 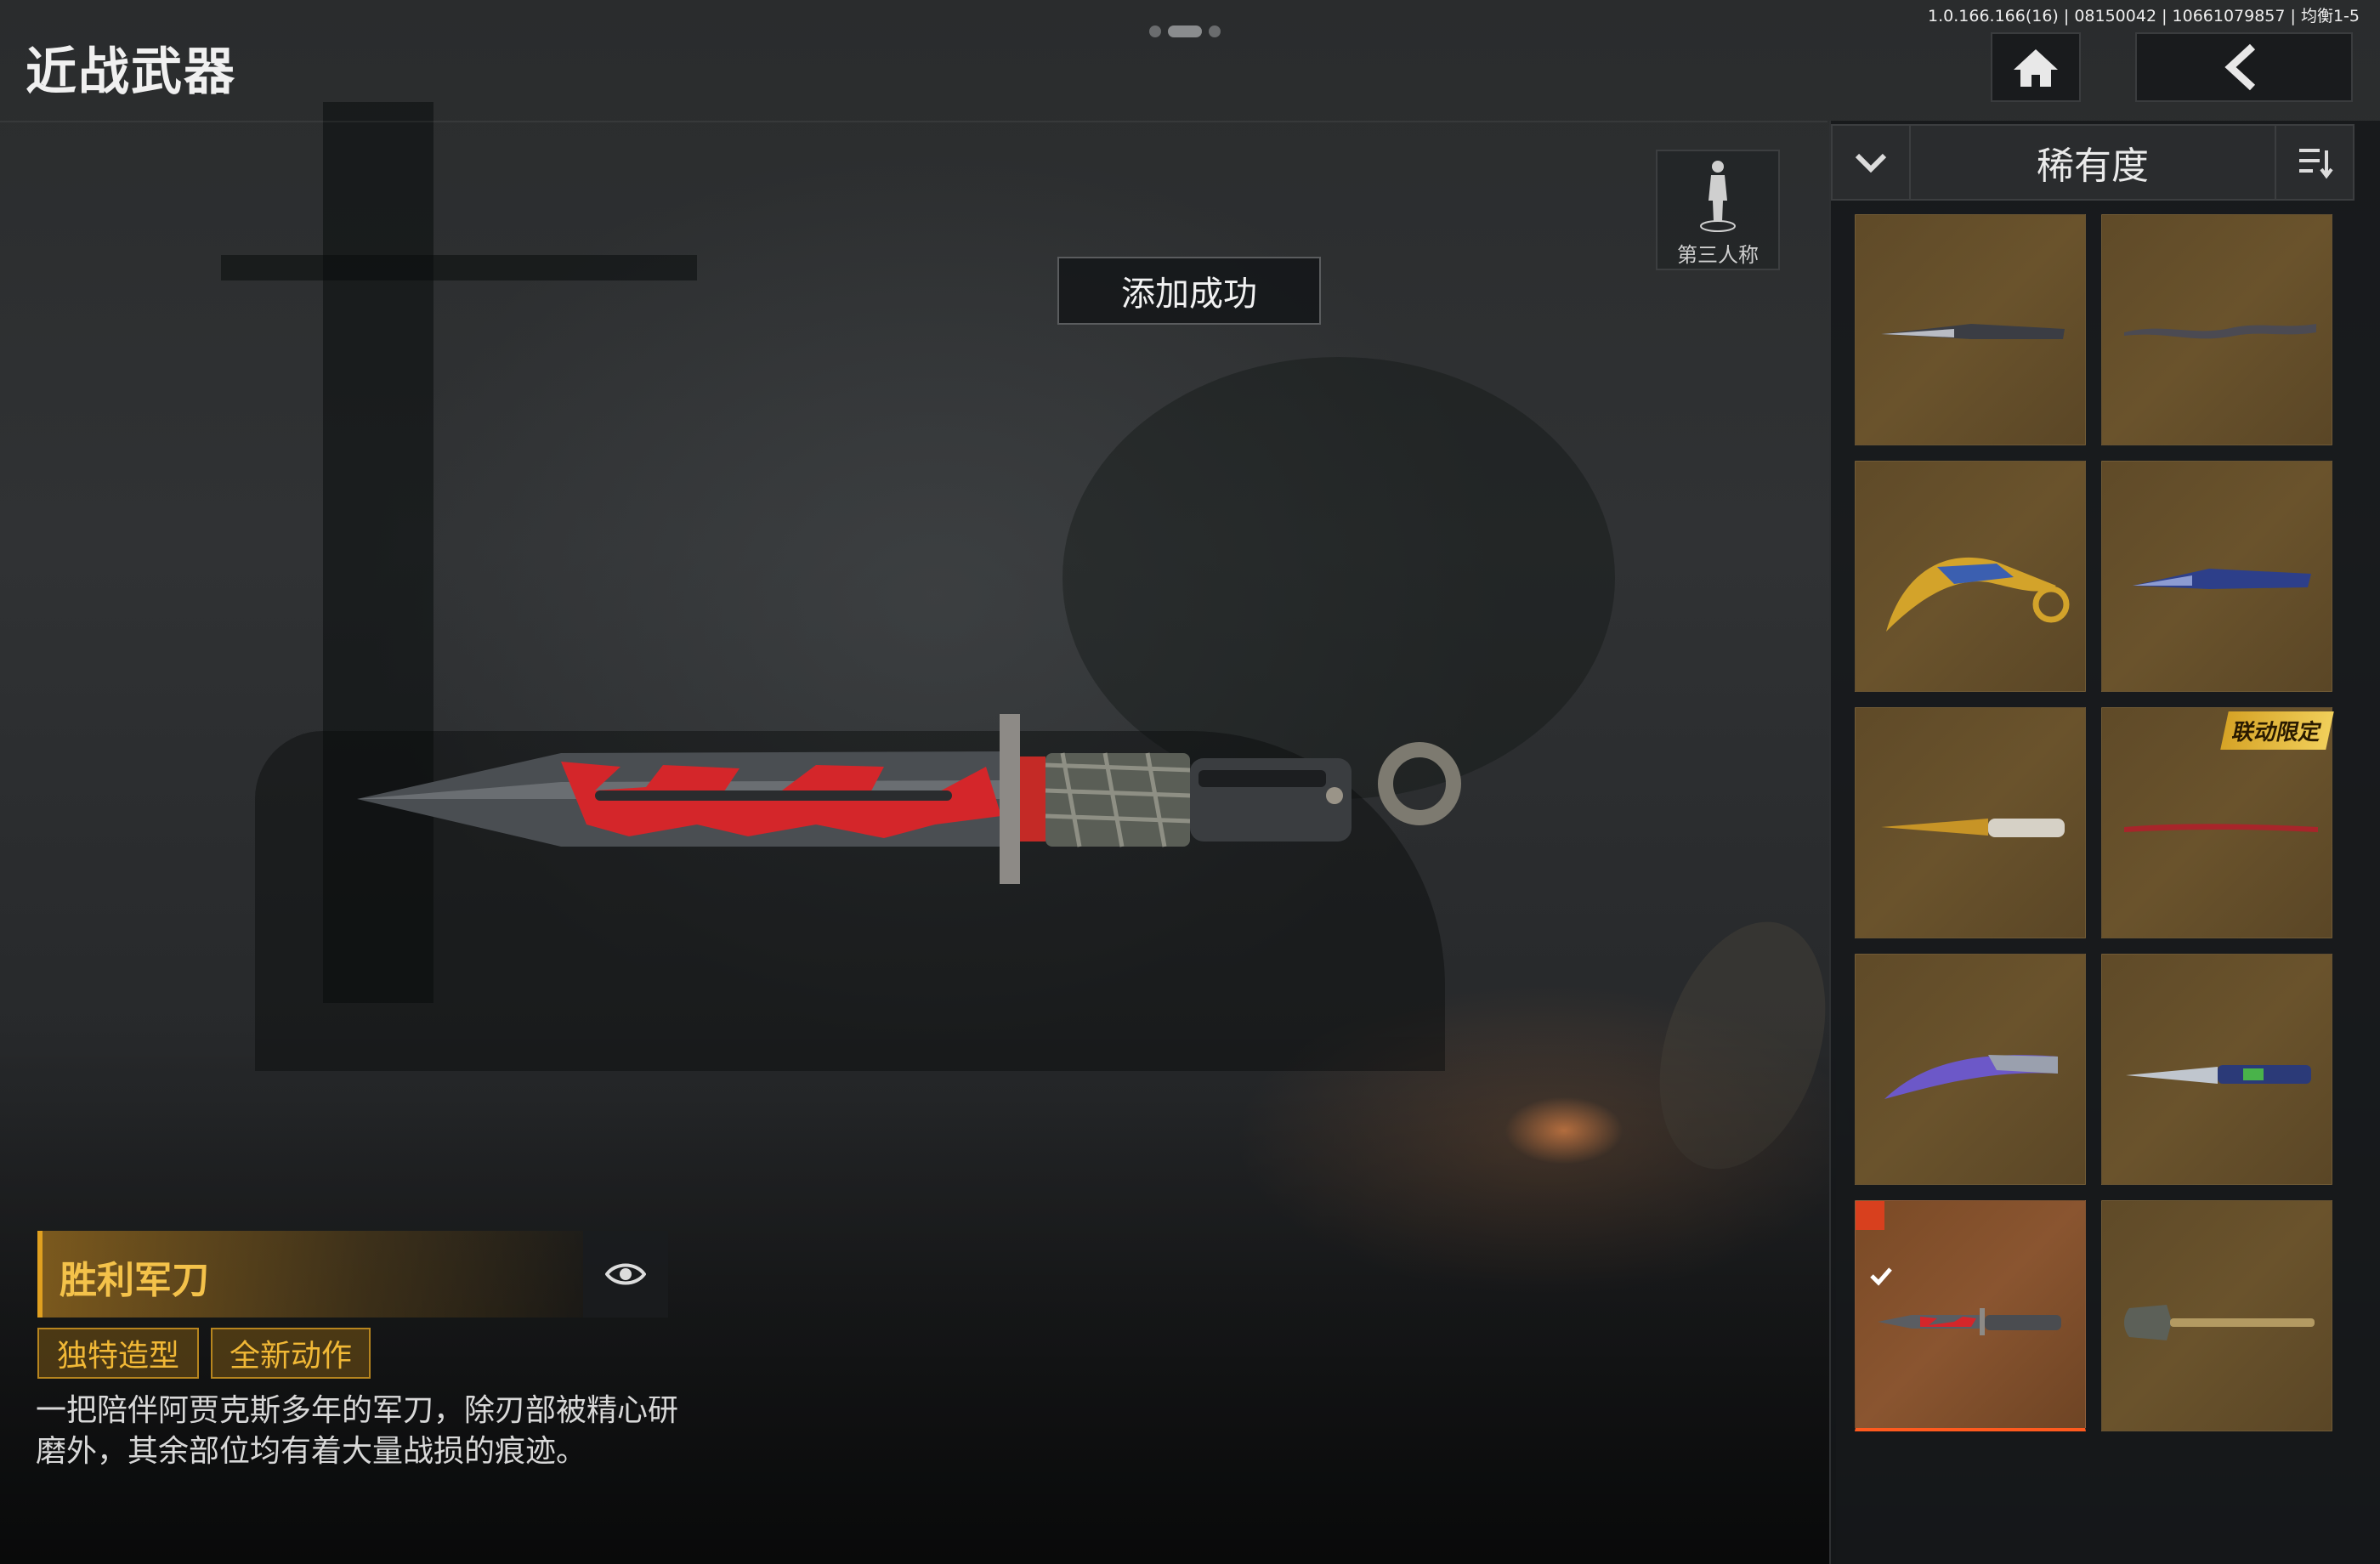 I want to click on view-toggle-label: 第三人称, so click(x=1718, y=255).